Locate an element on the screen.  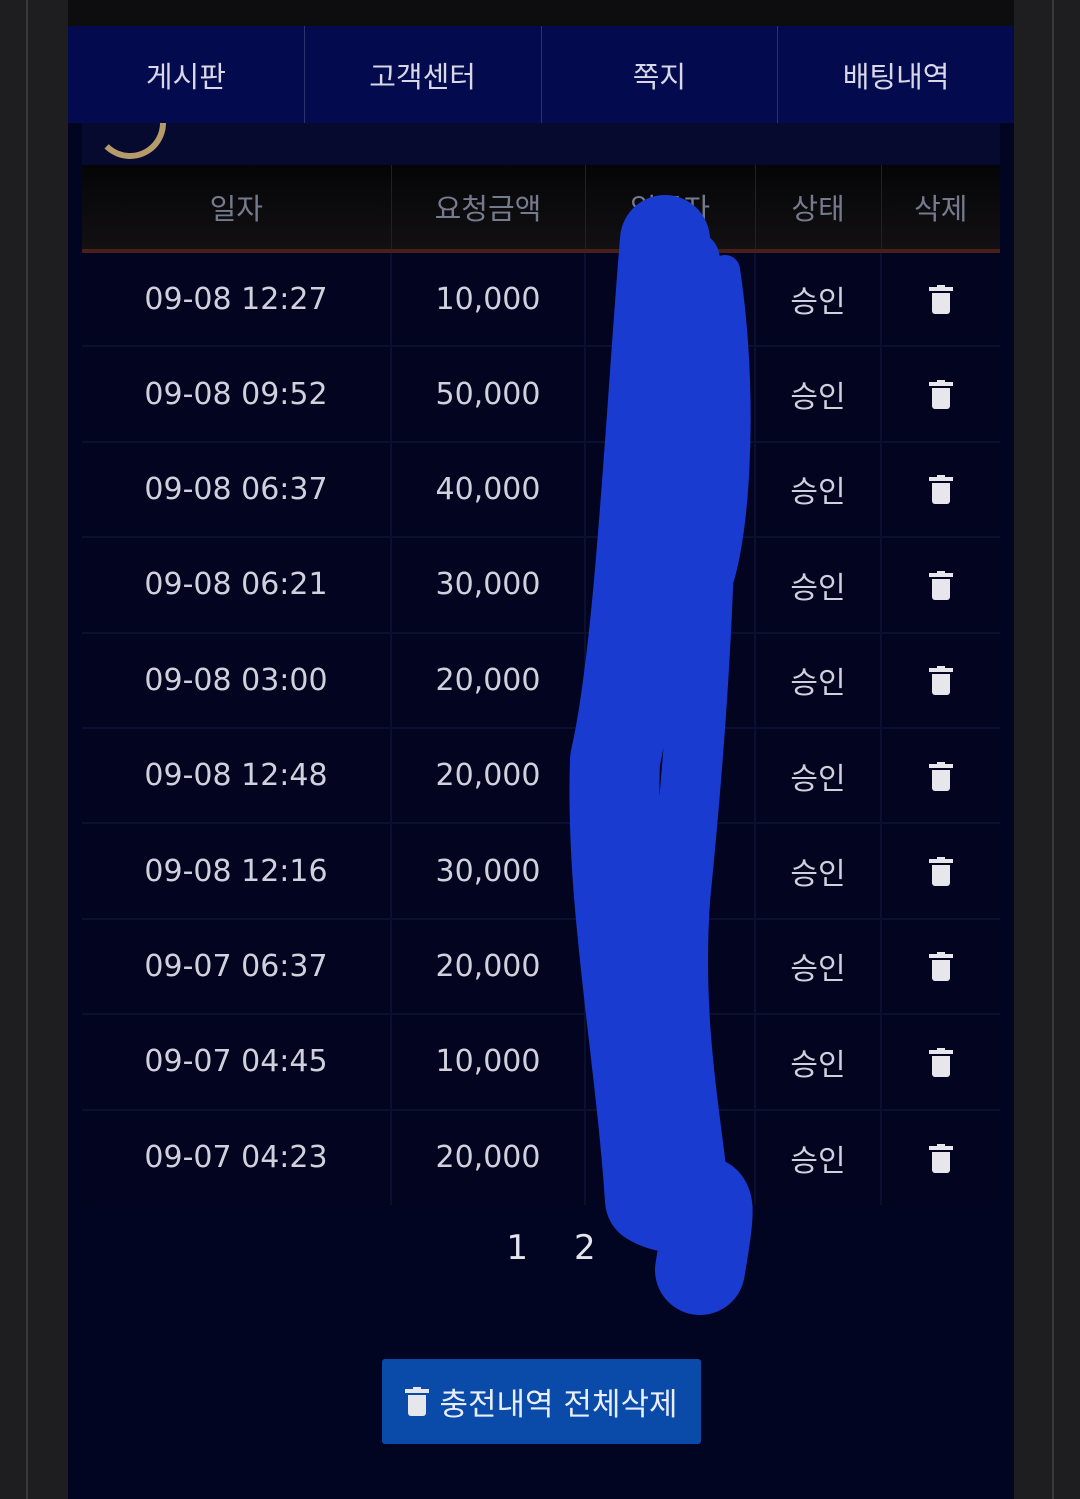
table-row: 09-07 04:23 20,000 승인 is located at coordinates (541, 1156).